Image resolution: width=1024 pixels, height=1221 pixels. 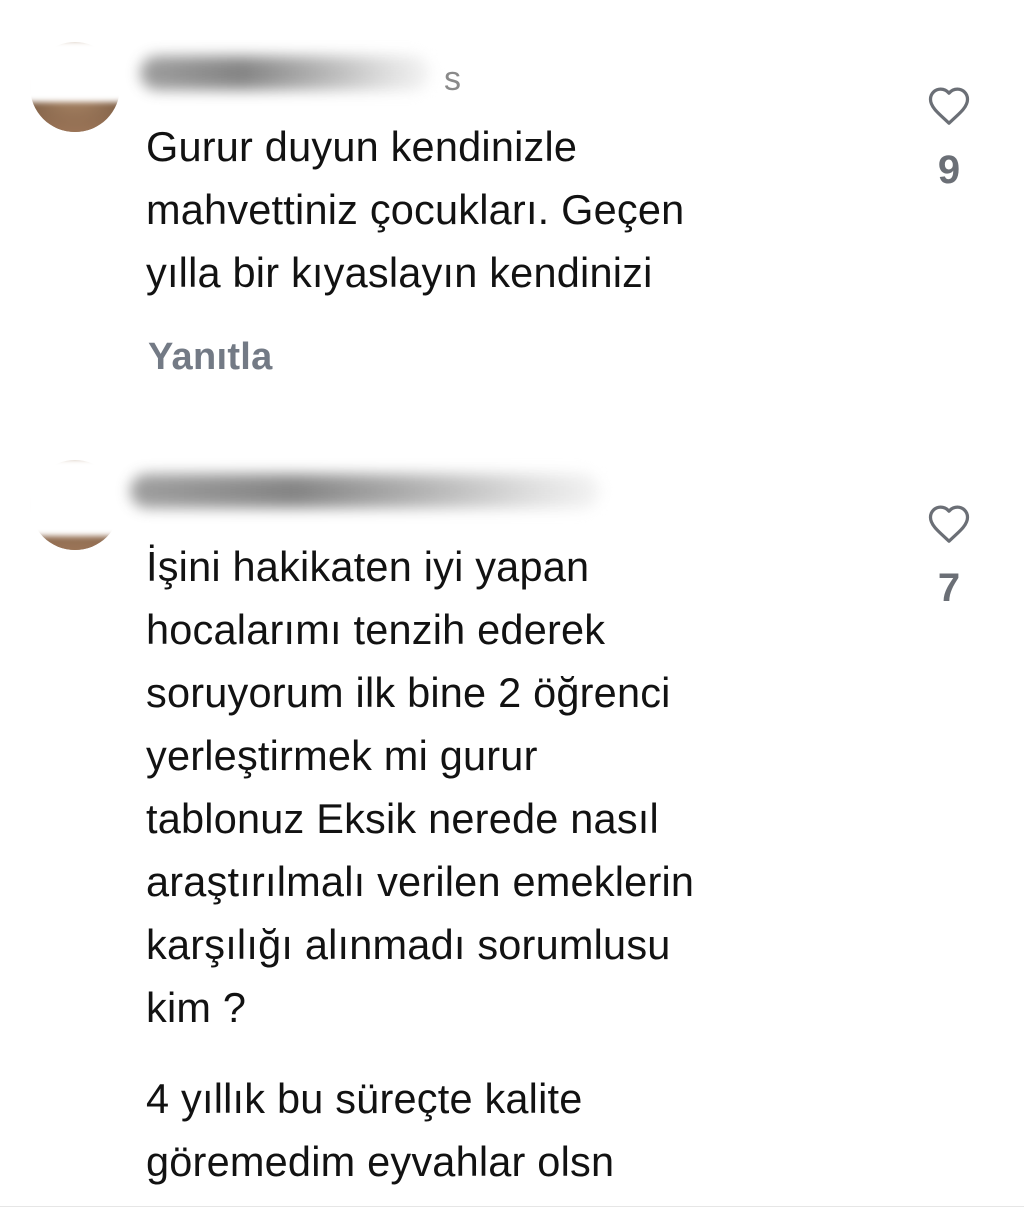 What do you see at coordinates (949, 170) in the screenshot?
I see `like-count: 9` at bounding box center [949, 170].